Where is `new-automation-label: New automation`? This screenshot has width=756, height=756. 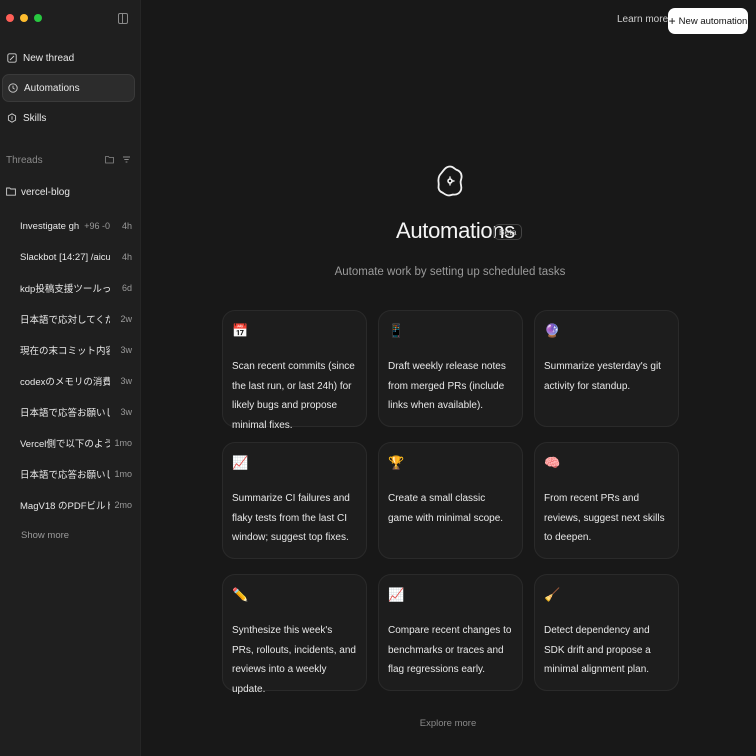 new-automation-label: New automation is located at coordinates (713, 21).